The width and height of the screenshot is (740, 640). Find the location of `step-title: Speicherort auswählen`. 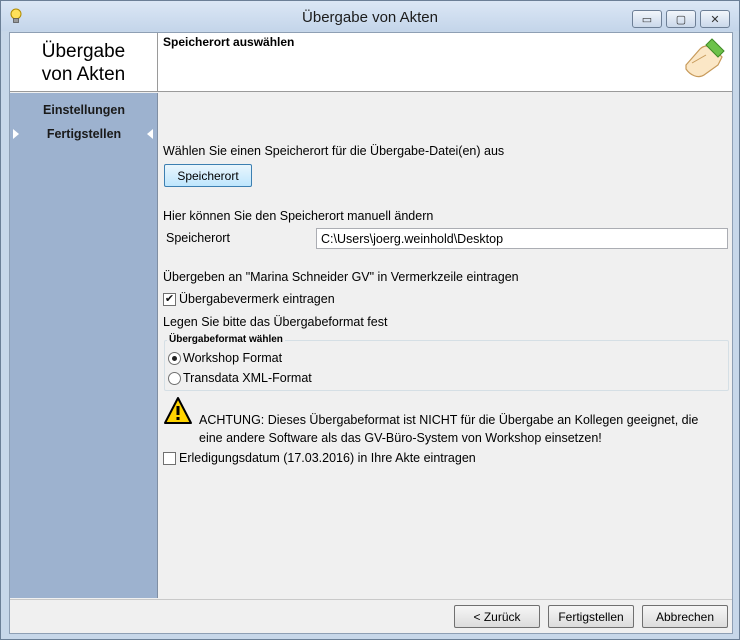

step-title: Speicherort auswählen is located at coordinates (229, 42).